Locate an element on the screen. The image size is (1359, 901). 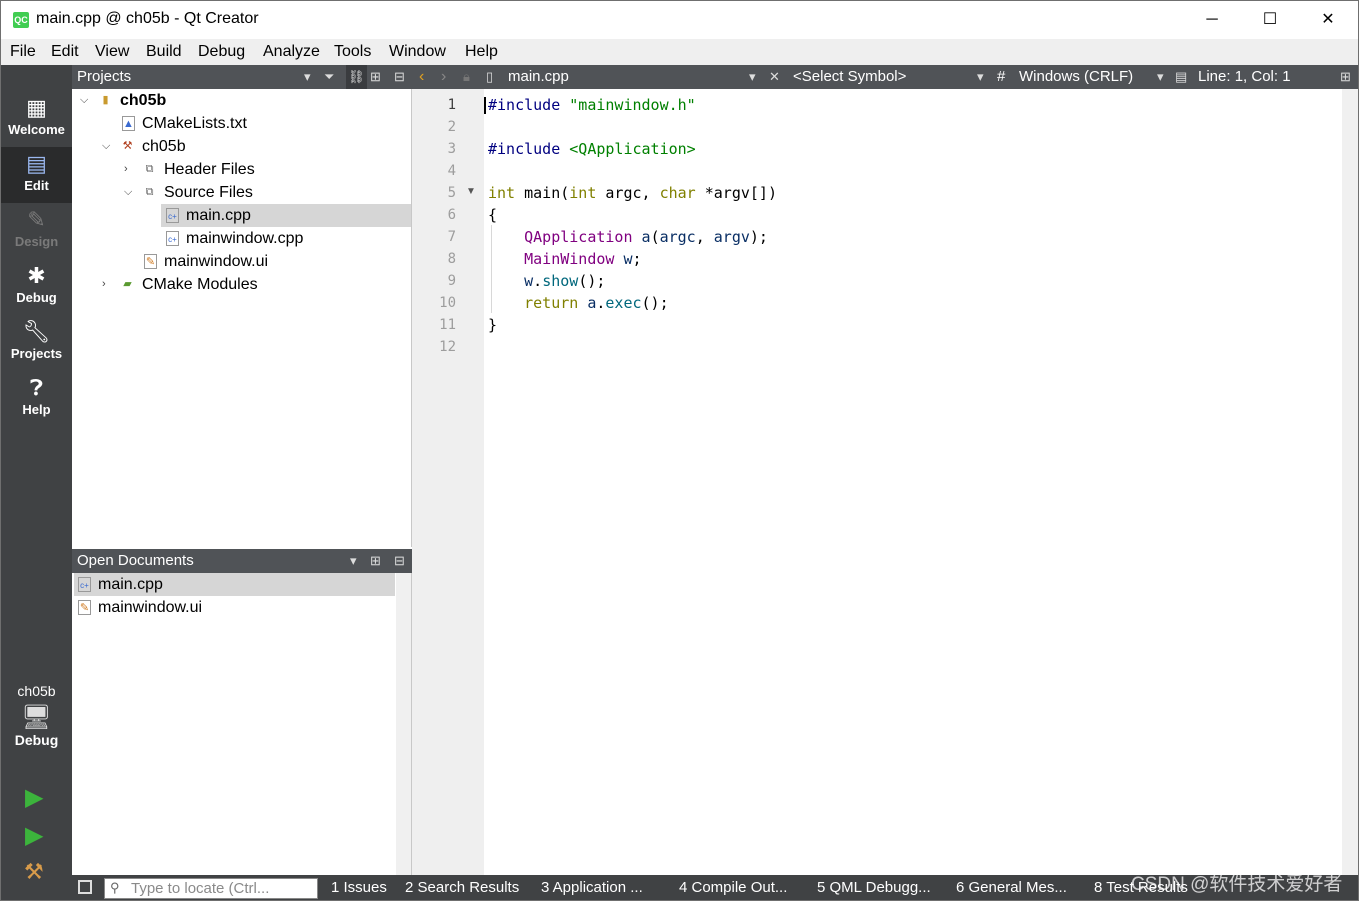
menu-edit: Edit is located at coordinates (65, 52).